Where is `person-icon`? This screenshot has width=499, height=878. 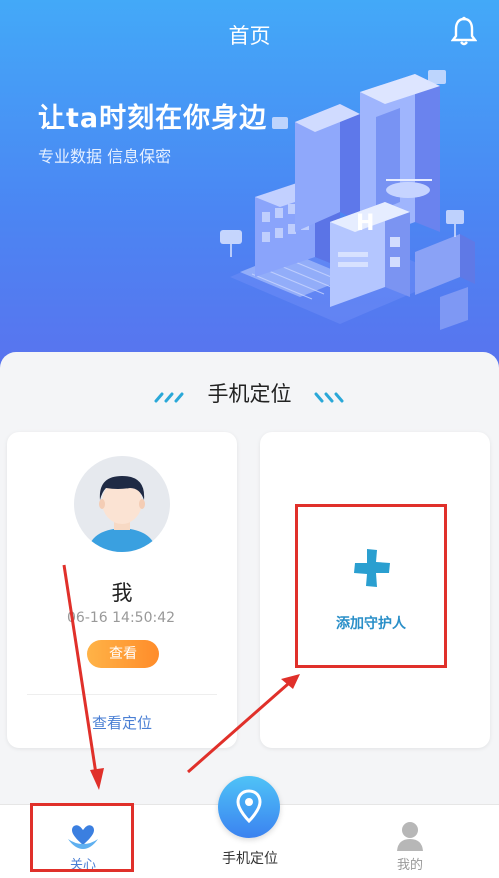
person-icon is located at coordinates (410, 836).